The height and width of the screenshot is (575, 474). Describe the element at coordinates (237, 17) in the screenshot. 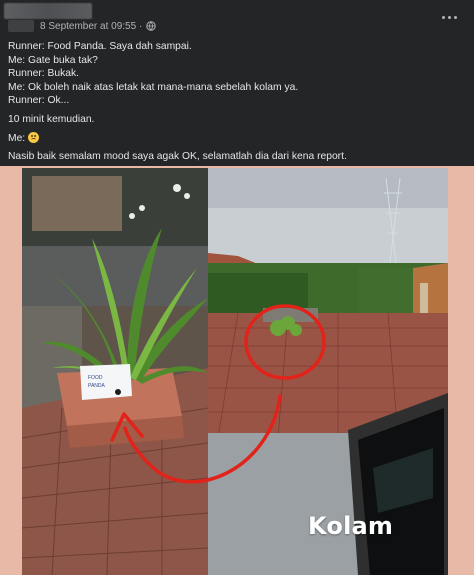

I see `post-header: 8 September at 09:55 ·` at that location.